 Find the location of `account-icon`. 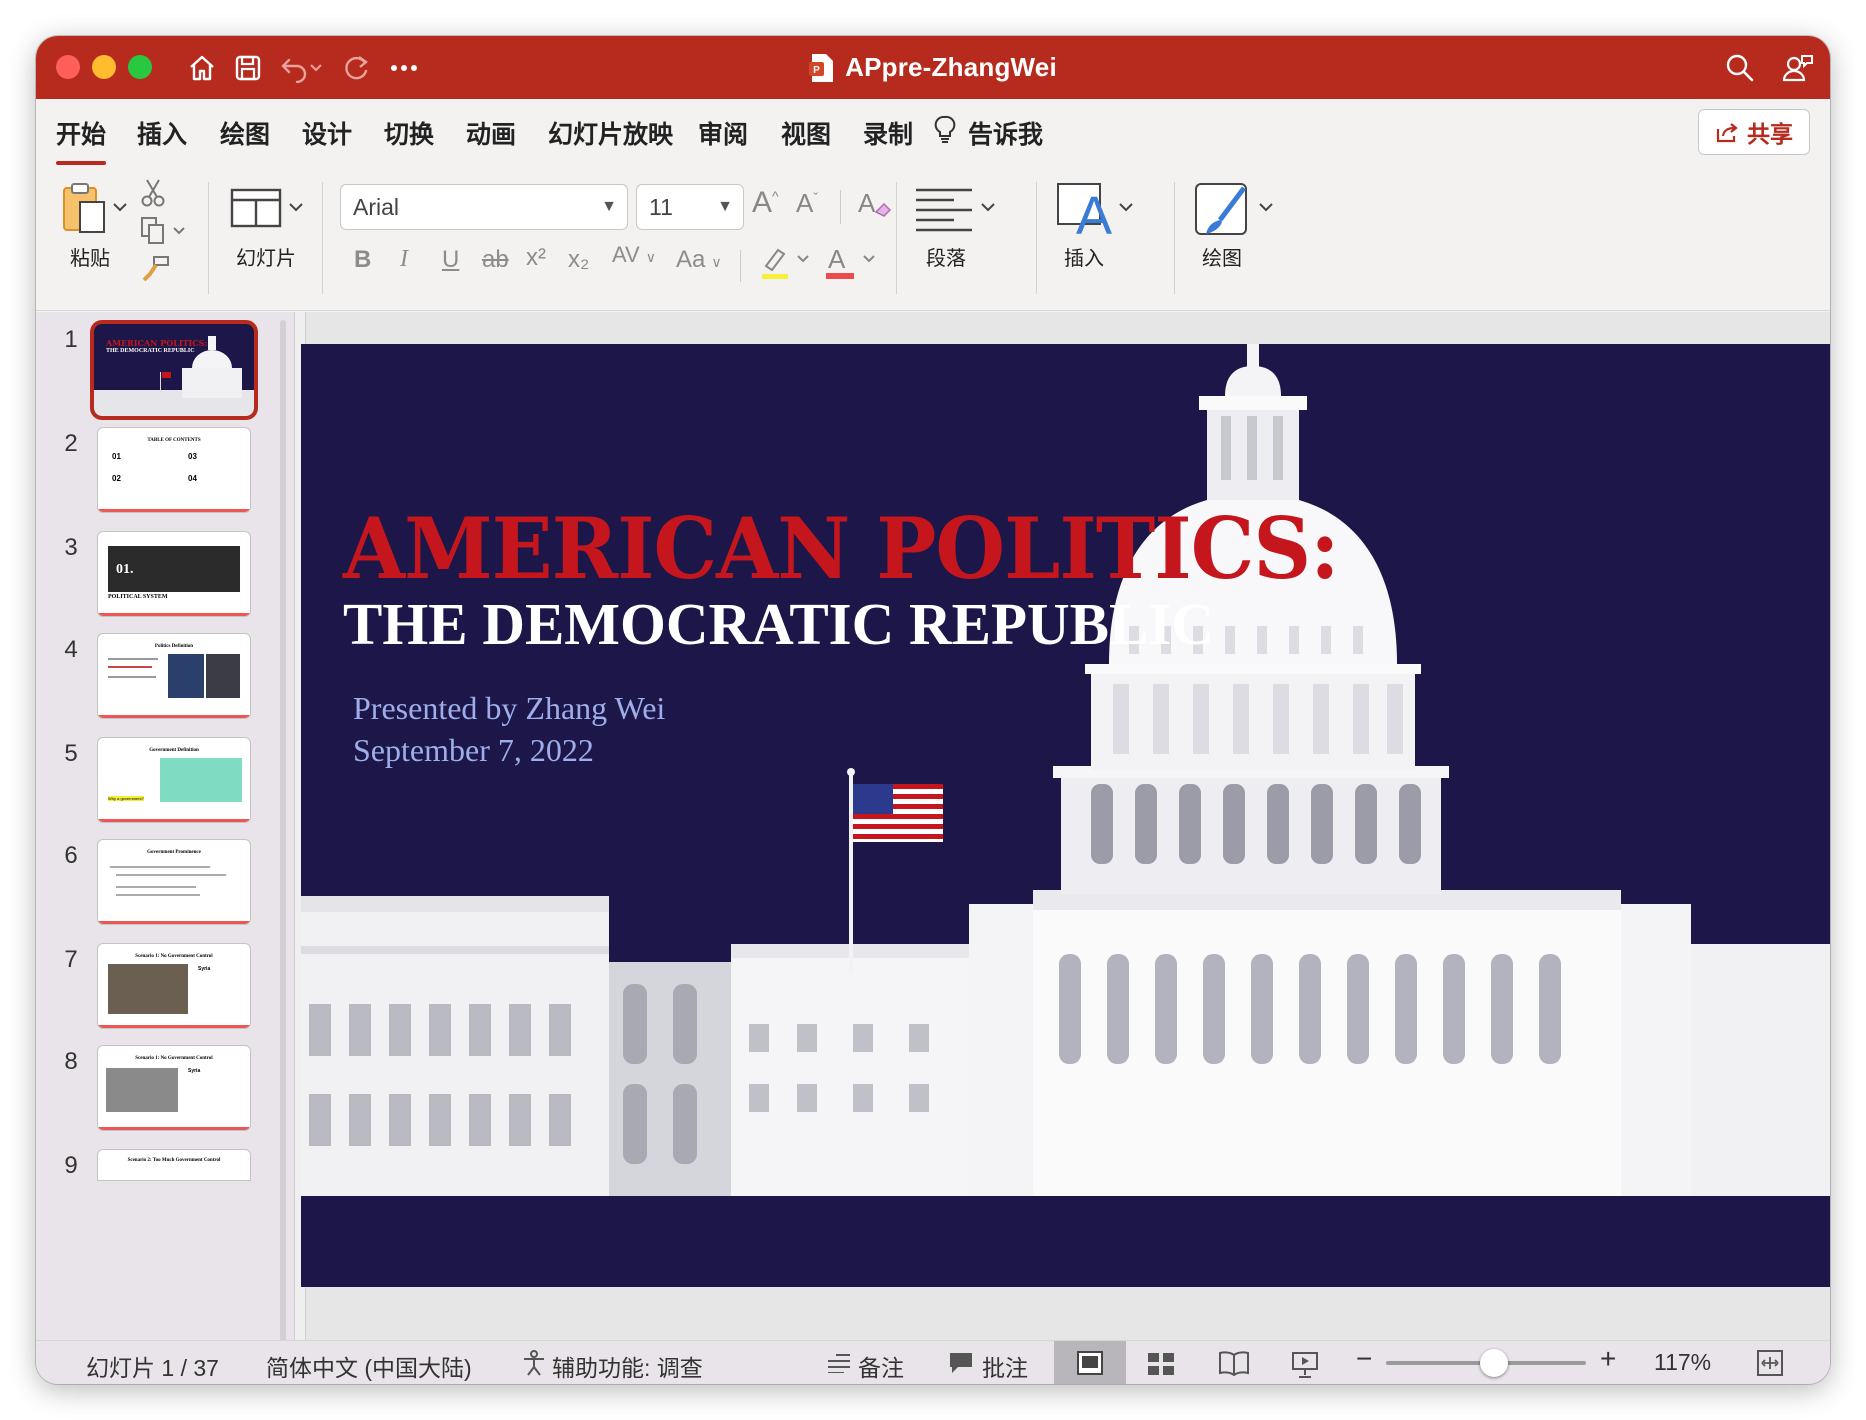

account-icon is located at coordinates (1798, 68).